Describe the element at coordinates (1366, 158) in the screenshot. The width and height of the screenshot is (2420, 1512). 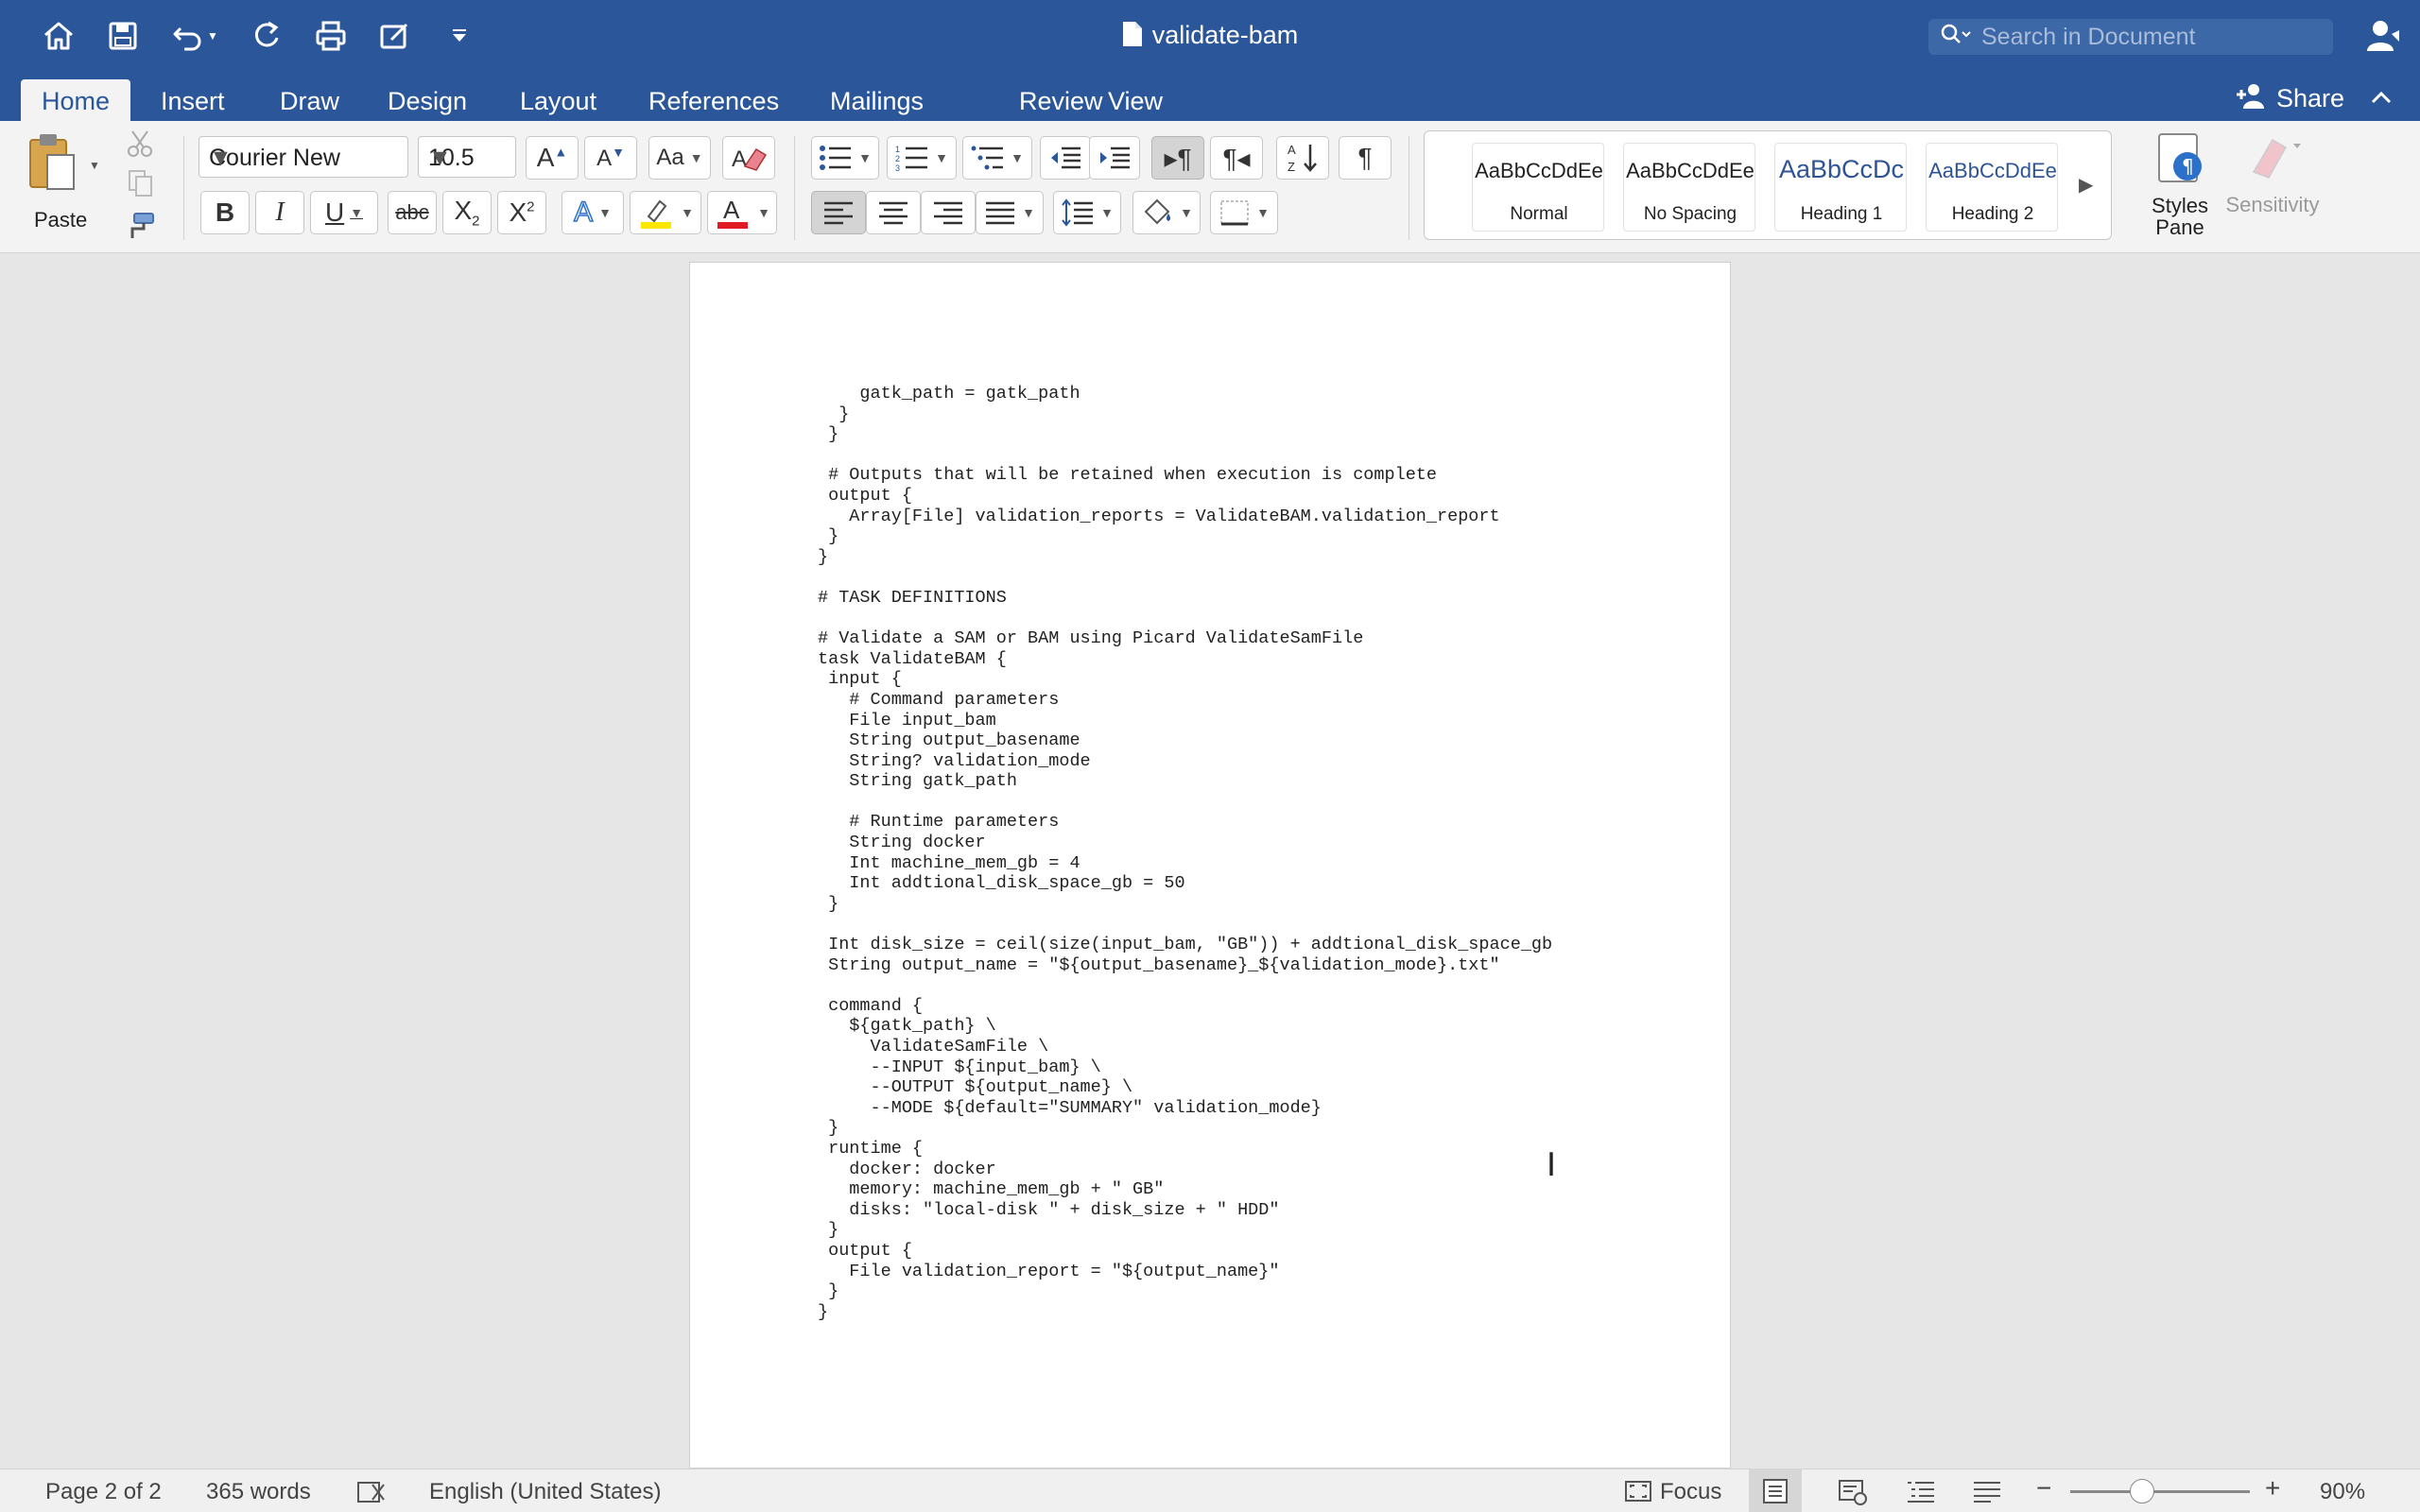
I see `show-formatting-button: ¶` at that location.